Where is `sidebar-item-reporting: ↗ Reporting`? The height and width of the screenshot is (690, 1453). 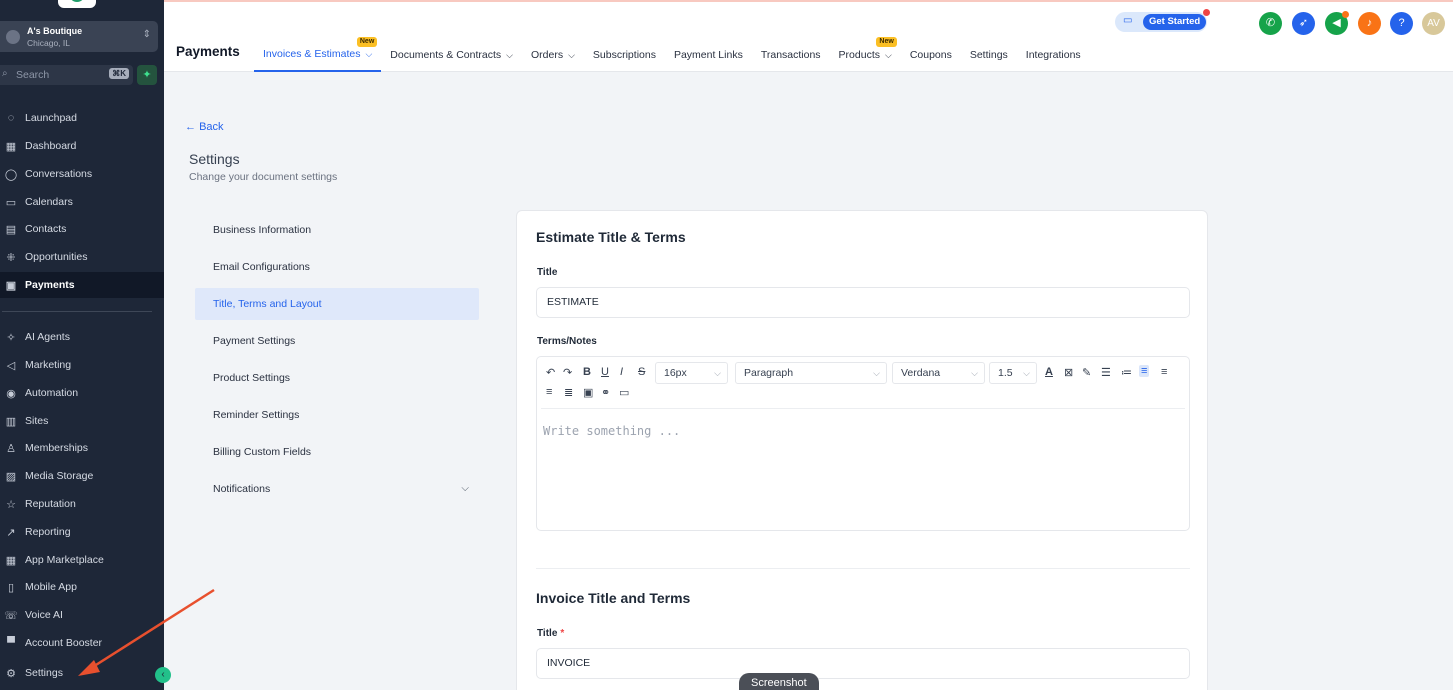
sidebar-item-reporting: ↗ Reporting is located at coordinates (82, 532).